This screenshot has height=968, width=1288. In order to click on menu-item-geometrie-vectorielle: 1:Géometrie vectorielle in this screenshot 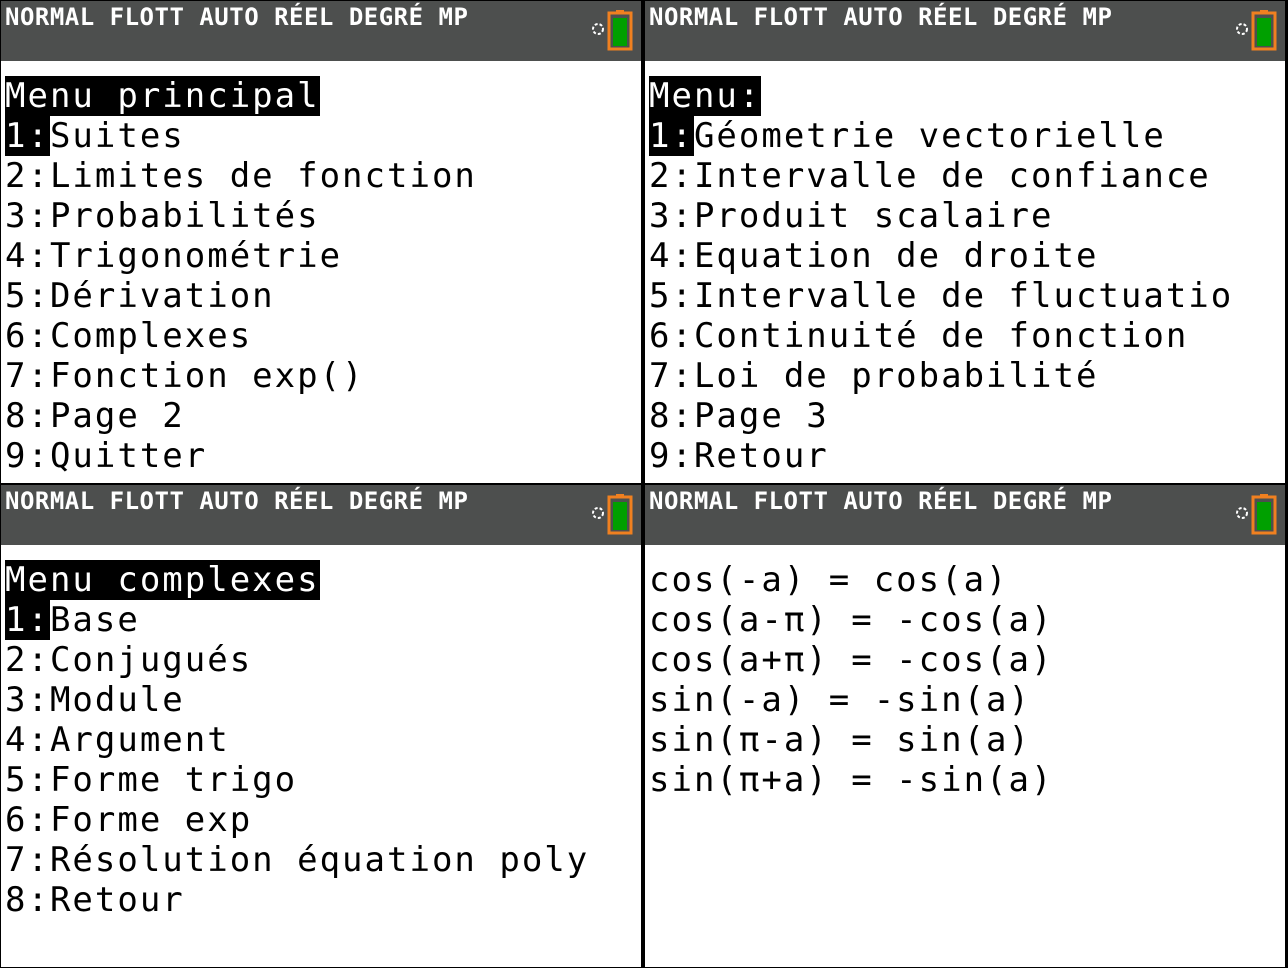, I will do `click(965, 136)`.